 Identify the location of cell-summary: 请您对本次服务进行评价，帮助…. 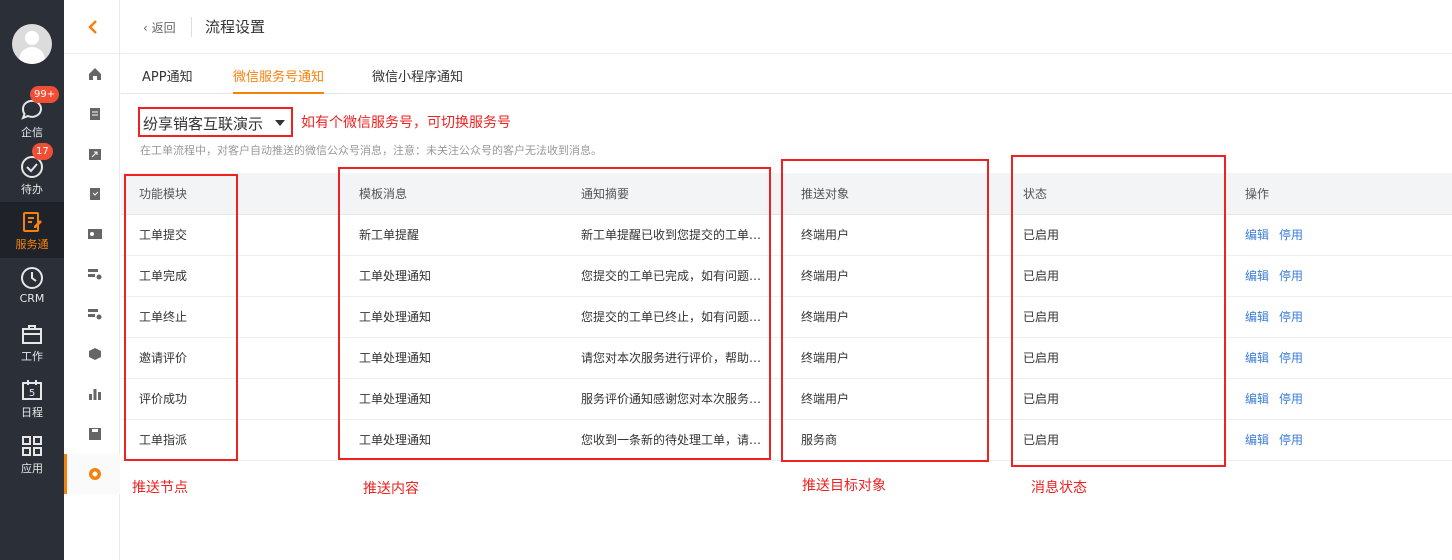
(673, 358).